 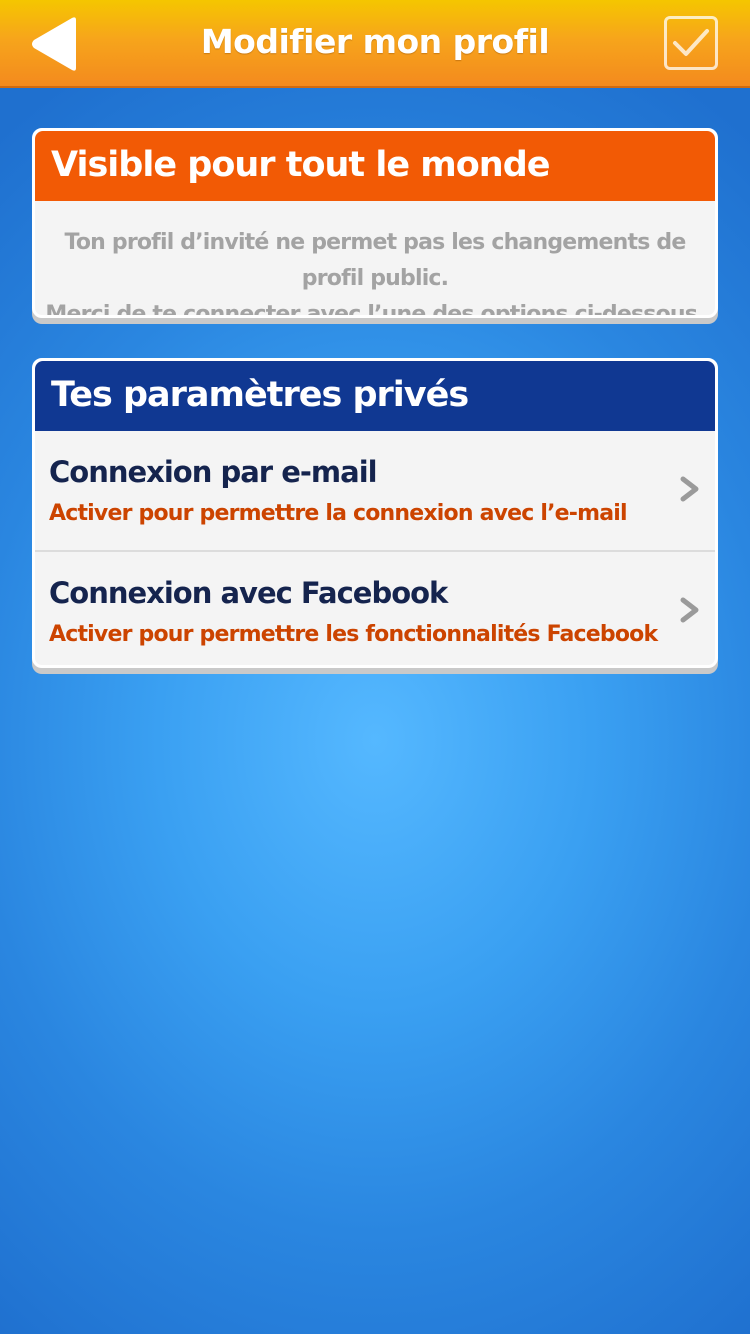 What do you see at coordinates (248, 593) in the screenshot?
I see `facebook-login-title: Connexion avec Facebook` at bounding box center [248, 593].